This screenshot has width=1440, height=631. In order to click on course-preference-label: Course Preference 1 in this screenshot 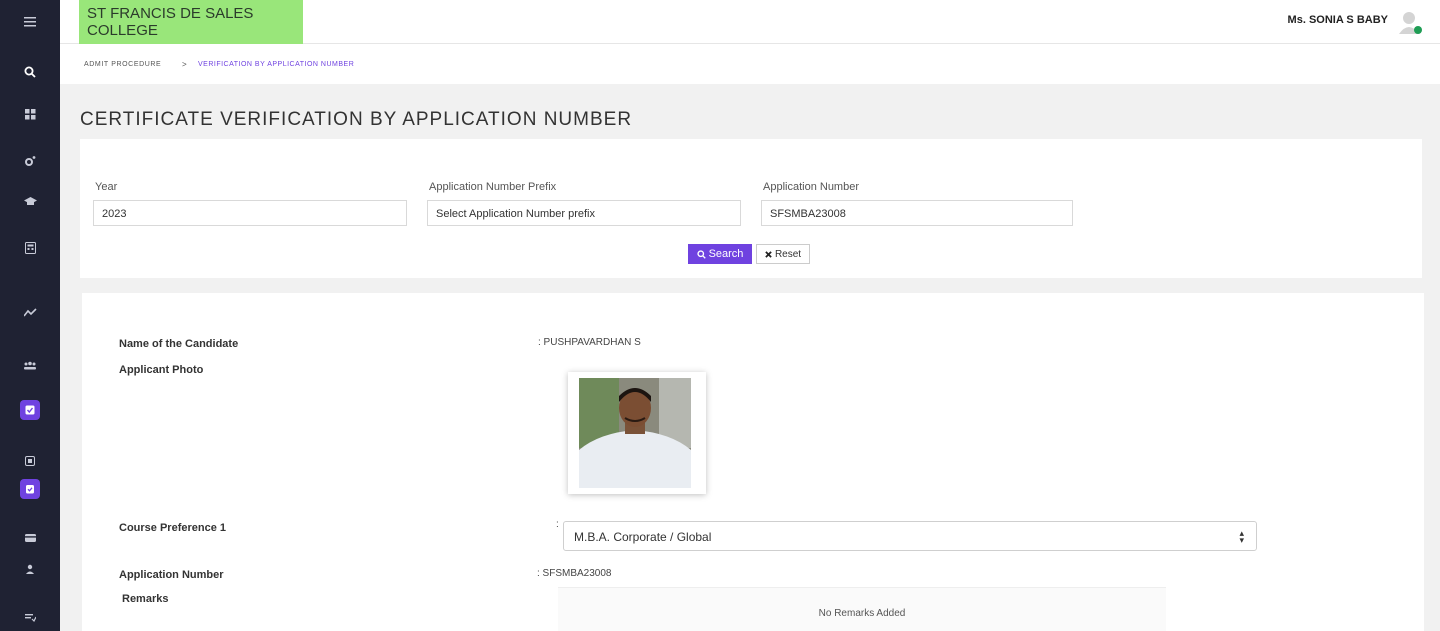, I will do `click(172, 528)`.